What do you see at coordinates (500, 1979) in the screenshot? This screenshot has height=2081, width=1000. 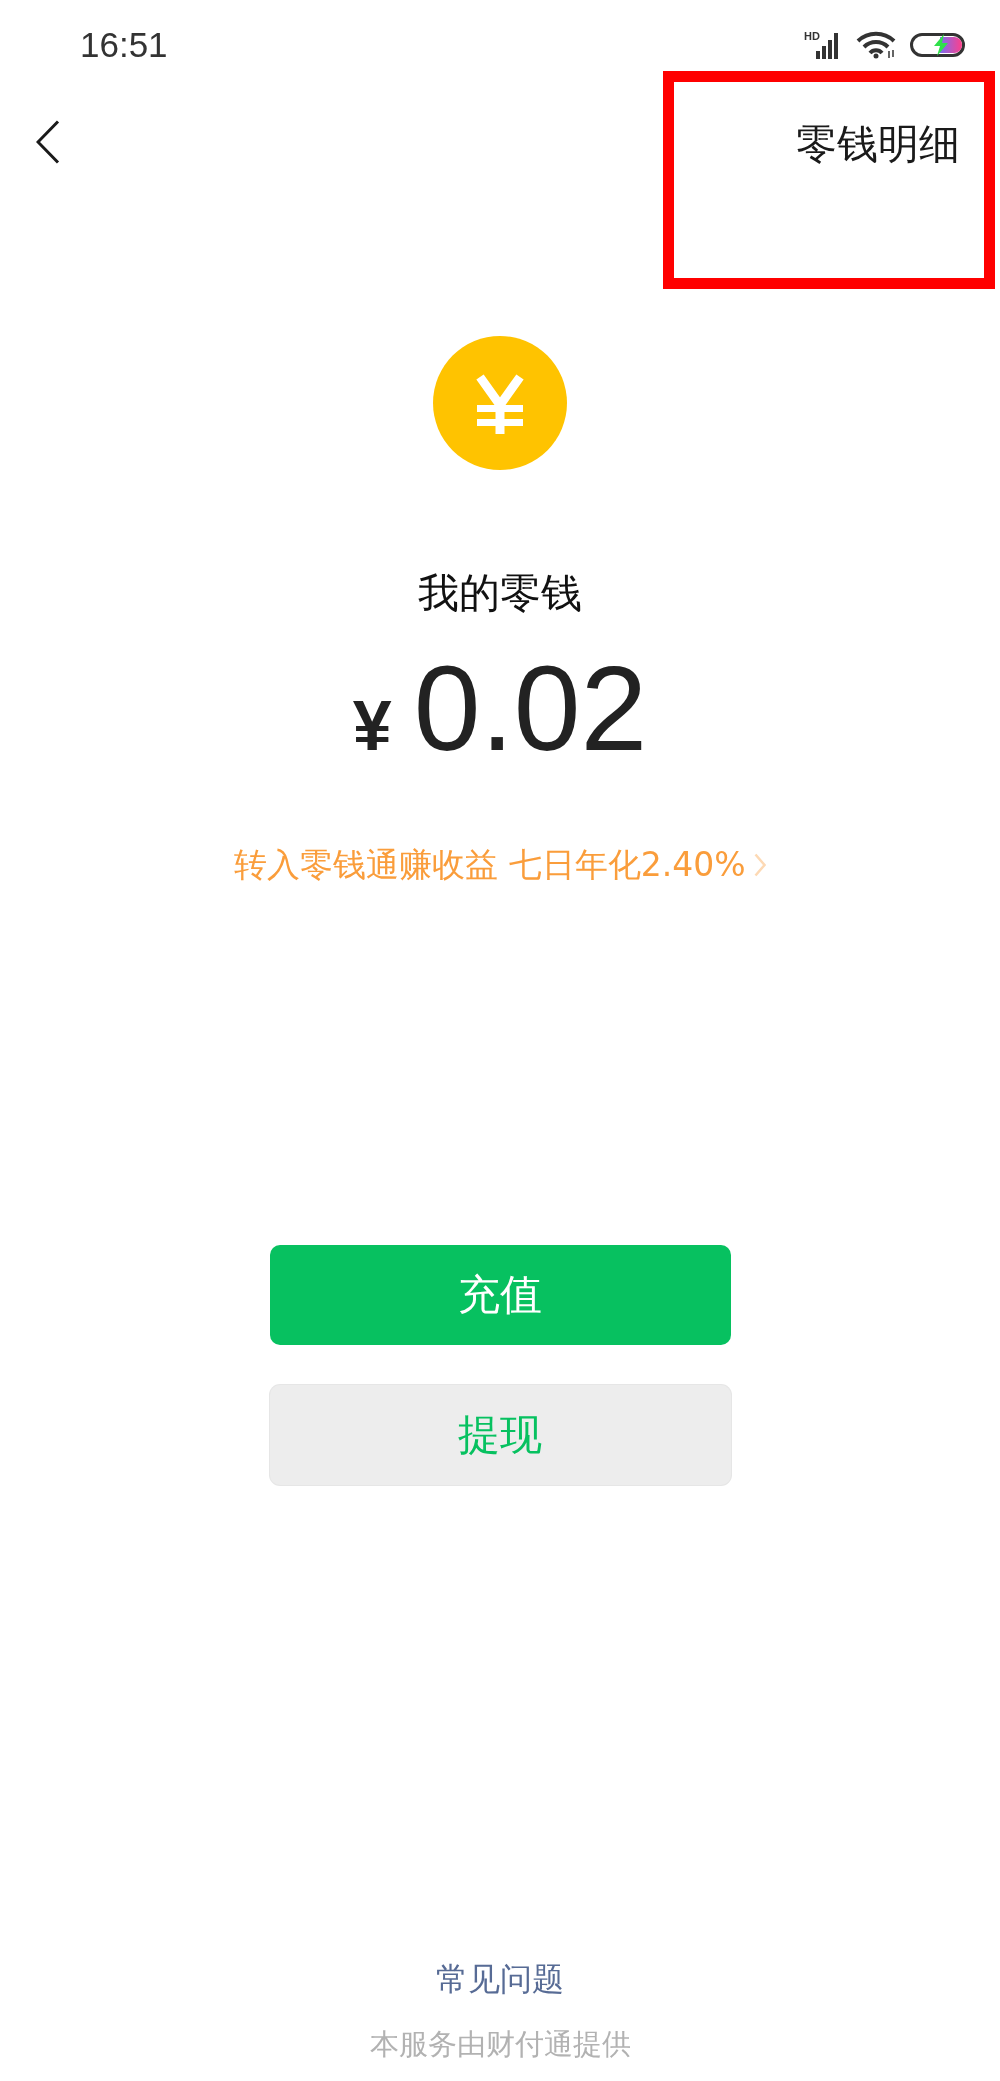 I see `faq-link: 常见问题` at bounding box center [500, 1979].